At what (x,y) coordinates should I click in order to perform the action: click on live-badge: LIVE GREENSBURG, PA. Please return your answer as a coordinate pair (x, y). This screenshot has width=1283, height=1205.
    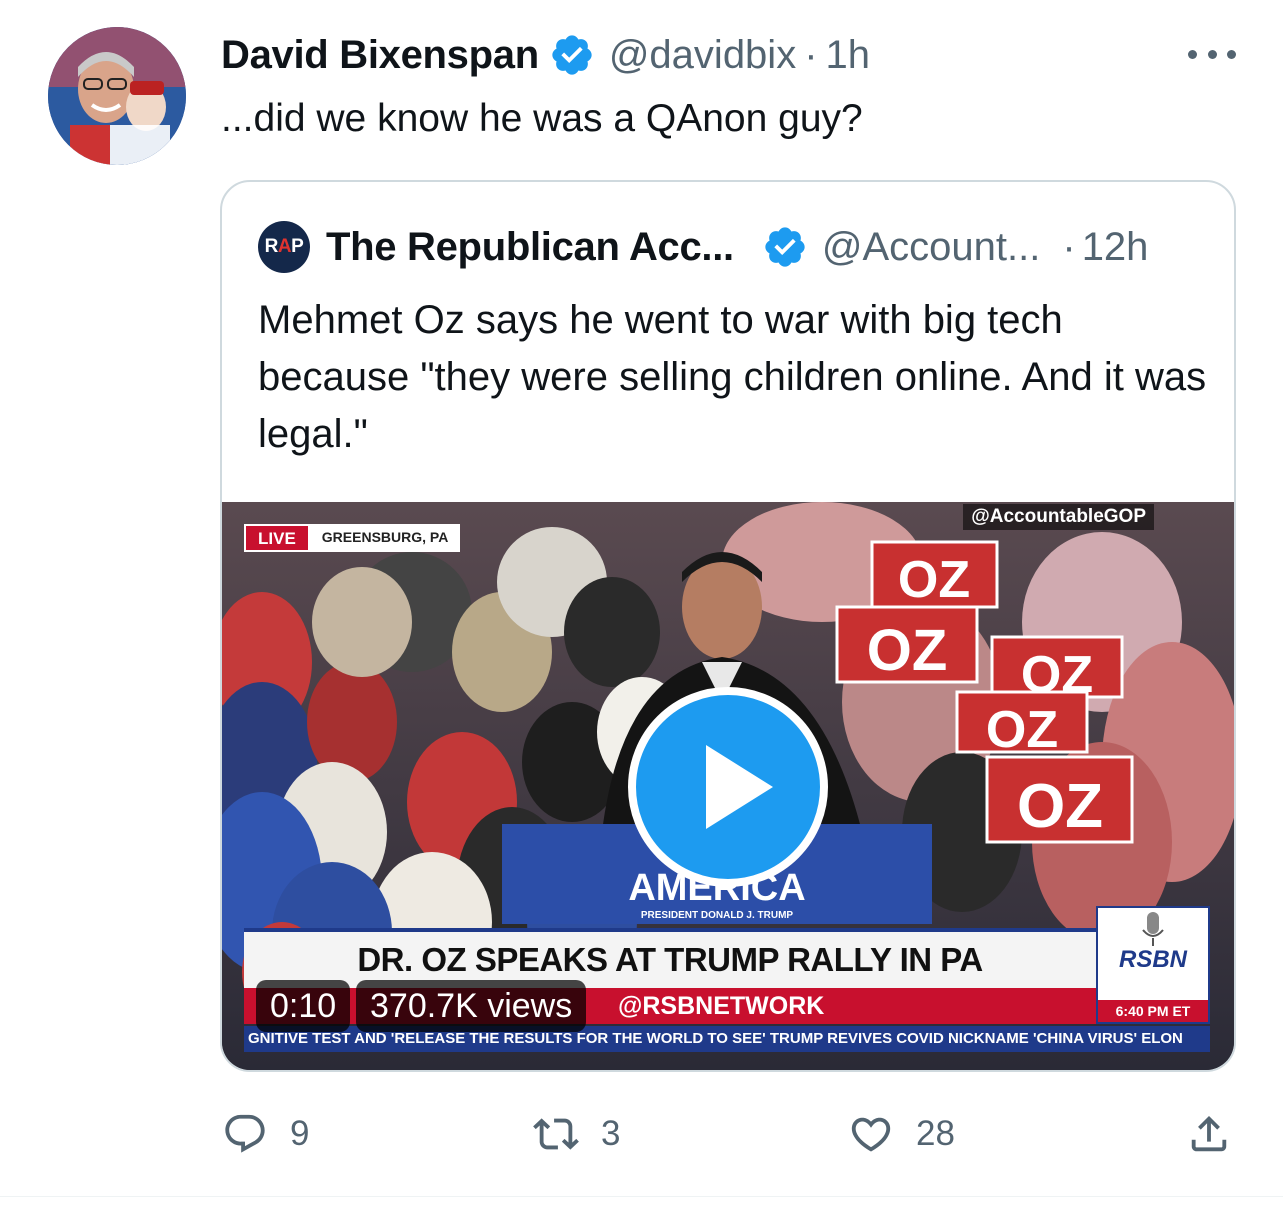
    Looking at the image, I should click on (352, 538).